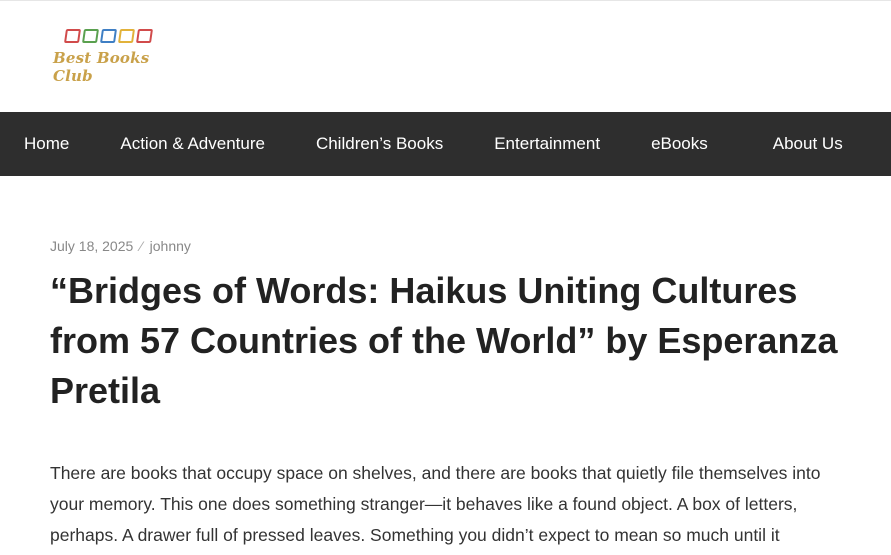 The width and height of the screenshot is (891, 555). I want to click on post-meta: July 18, 2025 ⁄ johnny, so click(445, 246).